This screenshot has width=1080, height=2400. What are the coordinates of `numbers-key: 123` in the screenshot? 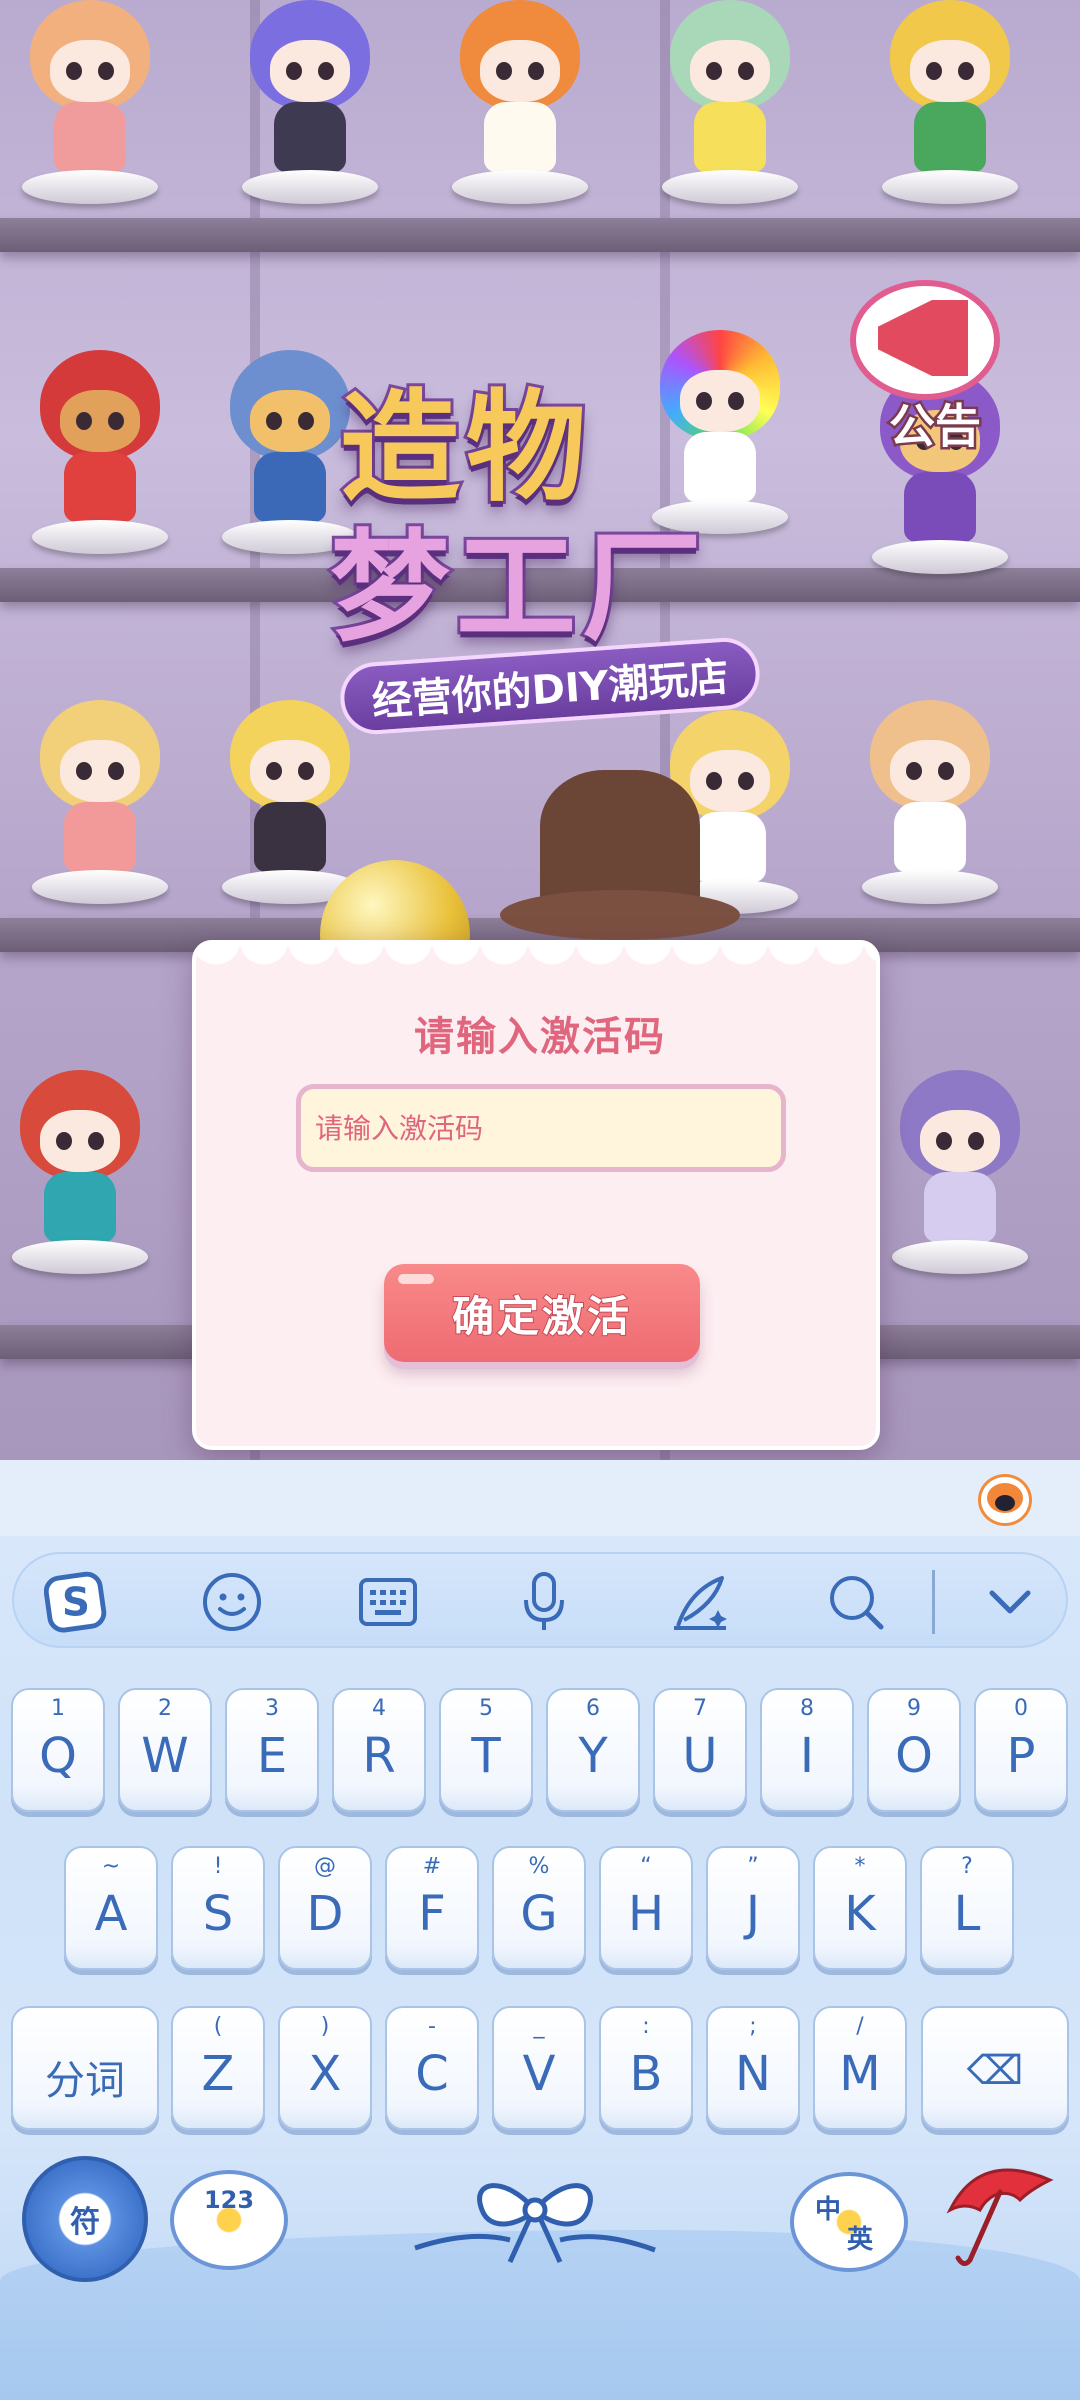 It's located at (229, 2220).